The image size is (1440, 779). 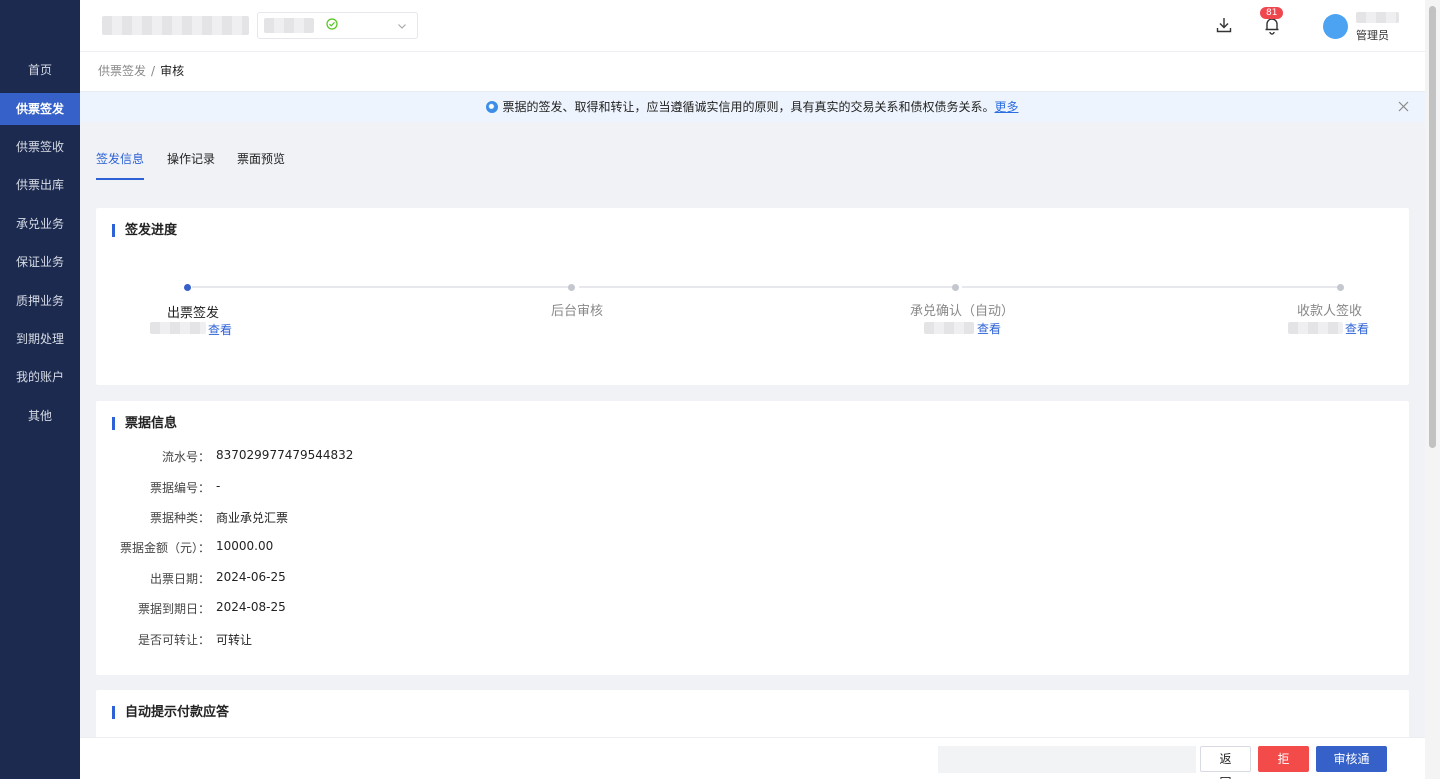 What do you see at coordinates (1272, 13) in the screenshot?
I see `notification-badge: 81` at bounding box center [1272, 13].